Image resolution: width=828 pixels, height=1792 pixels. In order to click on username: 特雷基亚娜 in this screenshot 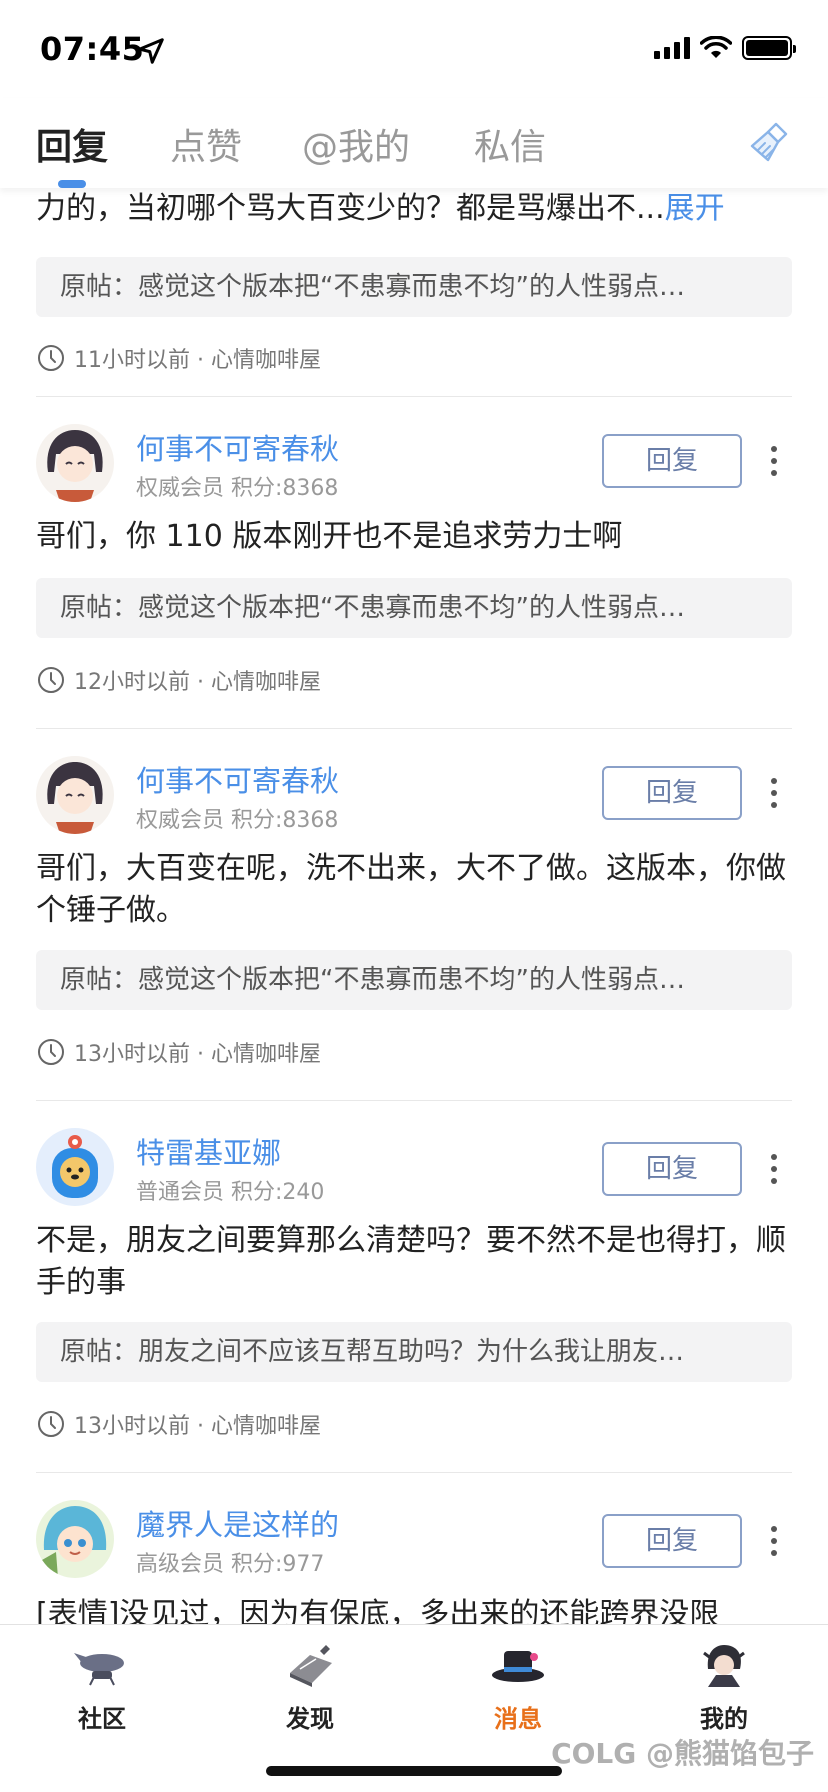, I will do `click(208, 1151)`.